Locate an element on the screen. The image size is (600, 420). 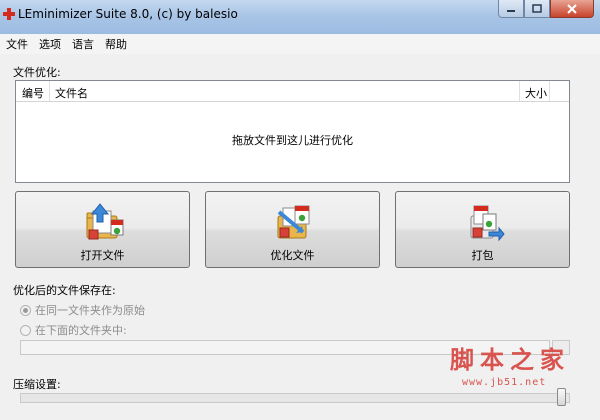
compression-label: 压缩设置: is located at coordinates (37, 384).